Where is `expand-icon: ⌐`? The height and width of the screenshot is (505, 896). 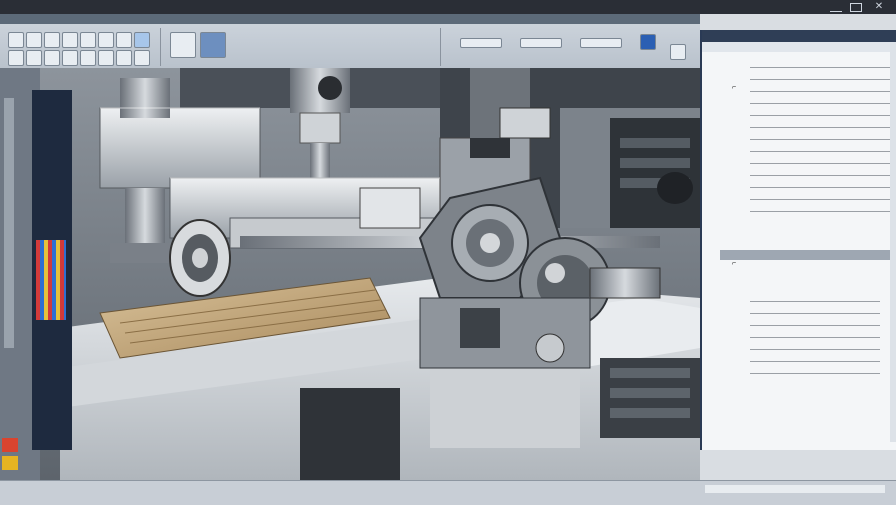
expand-icon: ⌐ is located at coordinates (734, 87).